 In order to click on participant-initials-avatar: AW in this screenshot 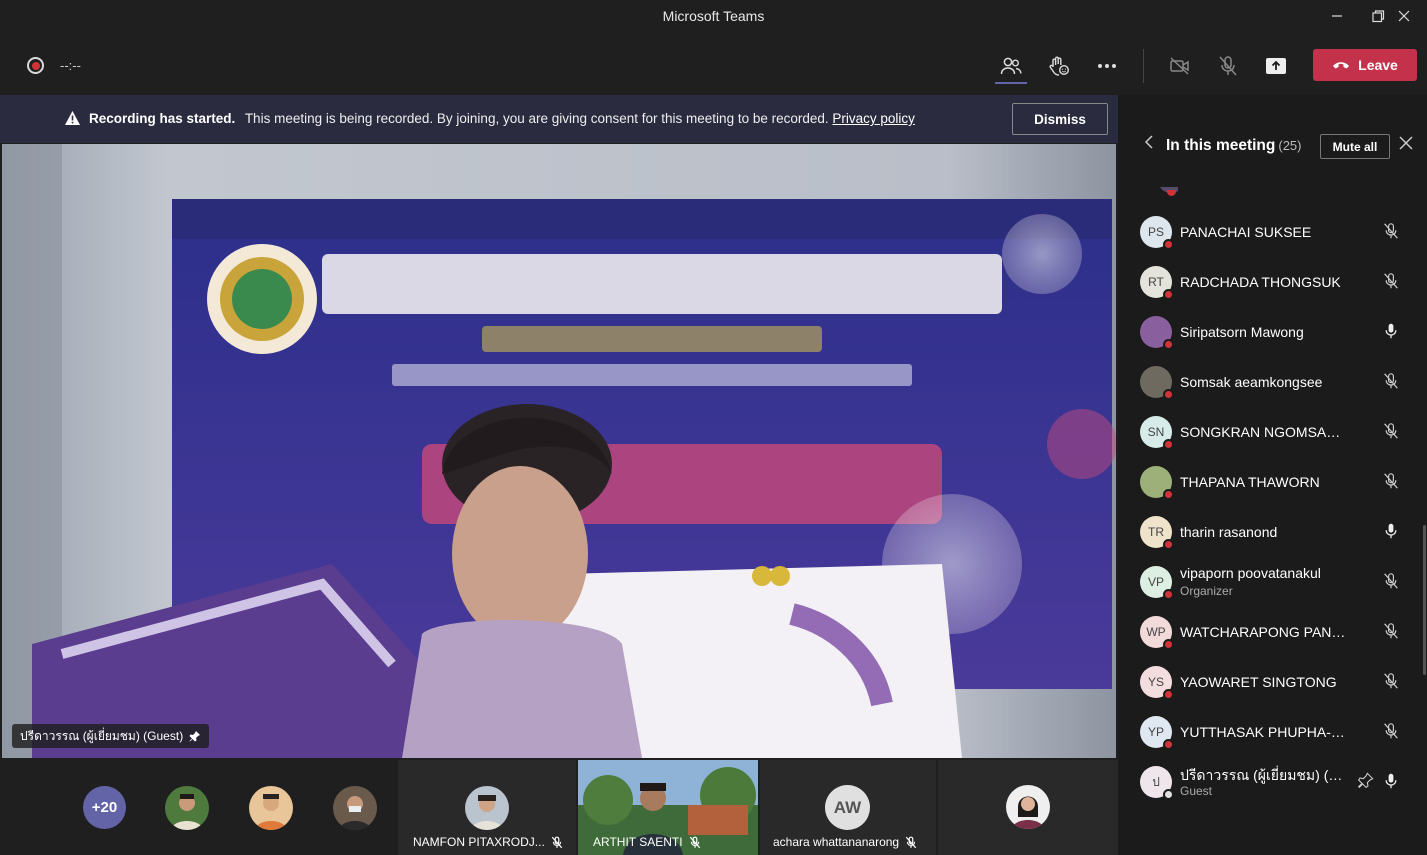, I will do `click(847, 807)`.